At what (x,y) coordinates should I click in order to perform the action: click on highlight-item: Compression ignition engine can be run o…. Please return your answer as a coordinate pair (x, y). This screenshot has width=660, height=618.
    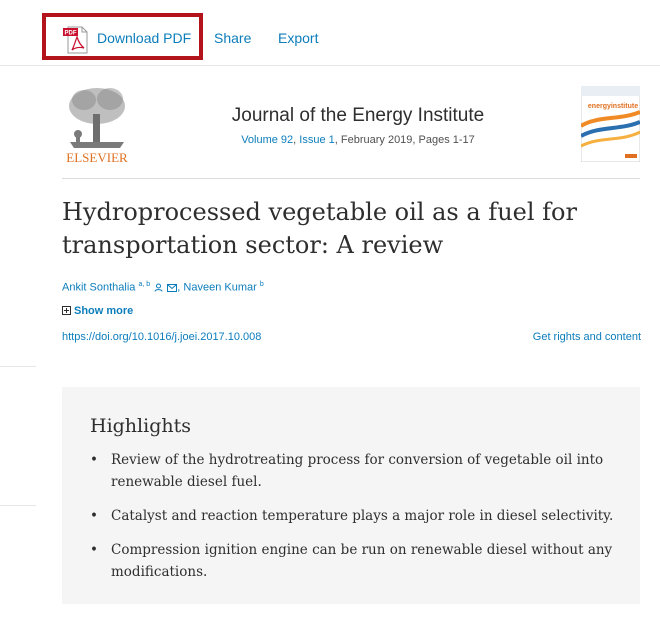
    Looking at the image, I should click on (355, 561).